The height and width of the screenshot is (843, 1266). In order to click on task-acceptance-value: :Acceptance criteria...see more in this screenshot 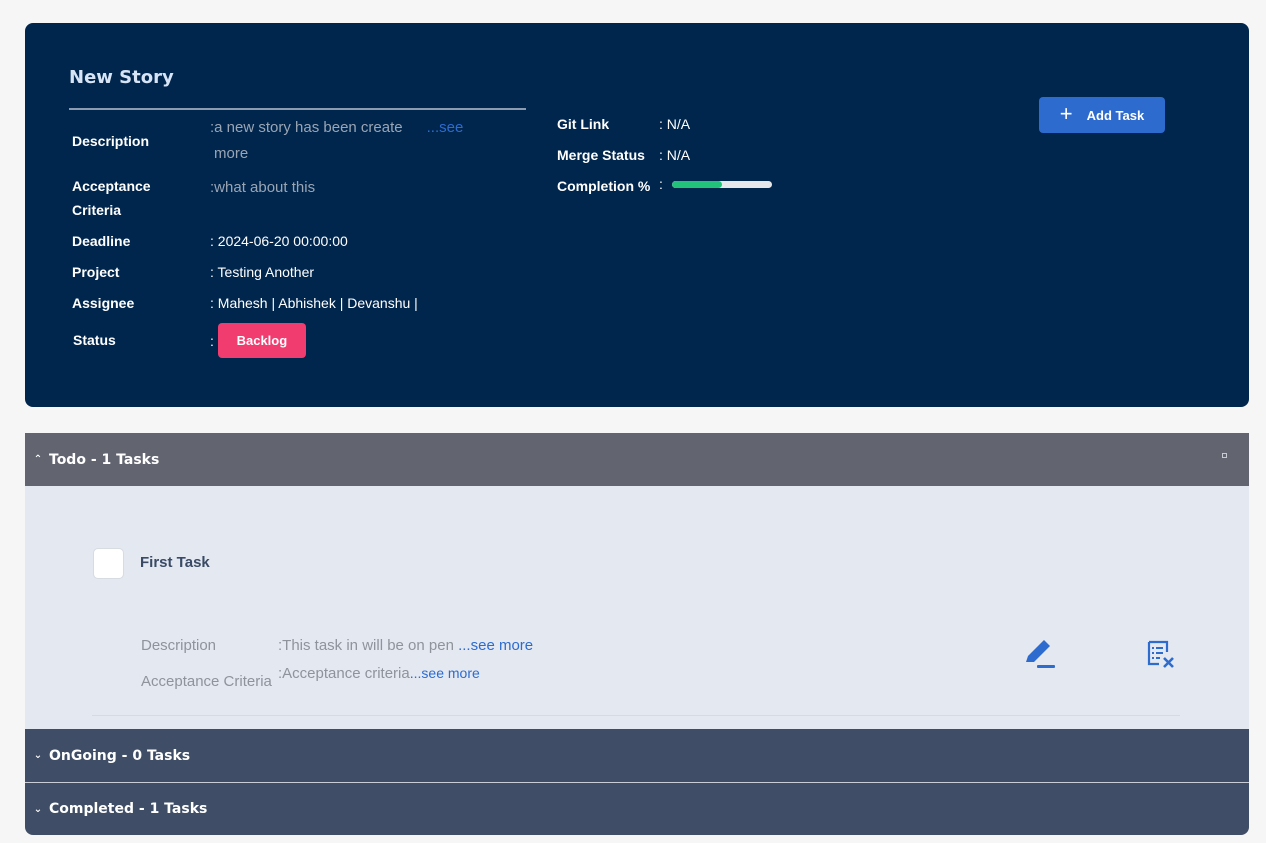, I will do `click(379, 673)`.